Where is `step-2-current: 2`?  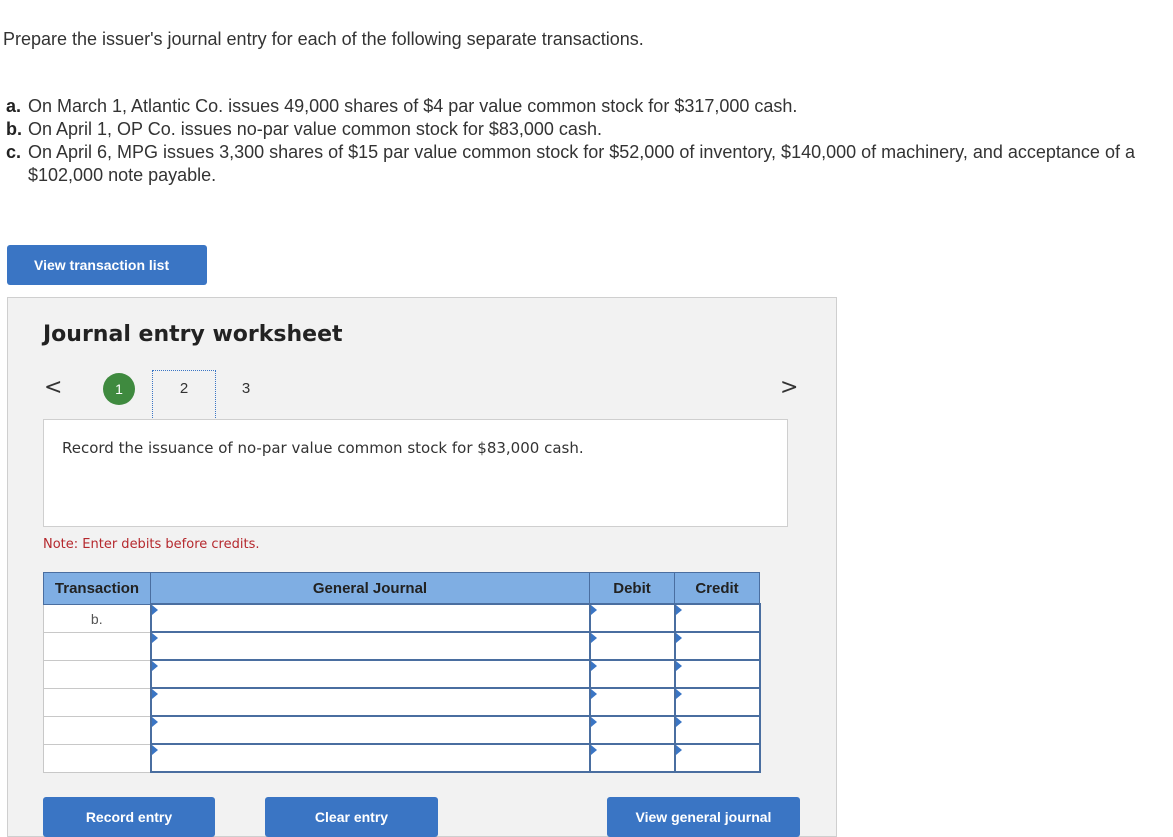 step-2-current: 2 is located at coordinates (184, 395).